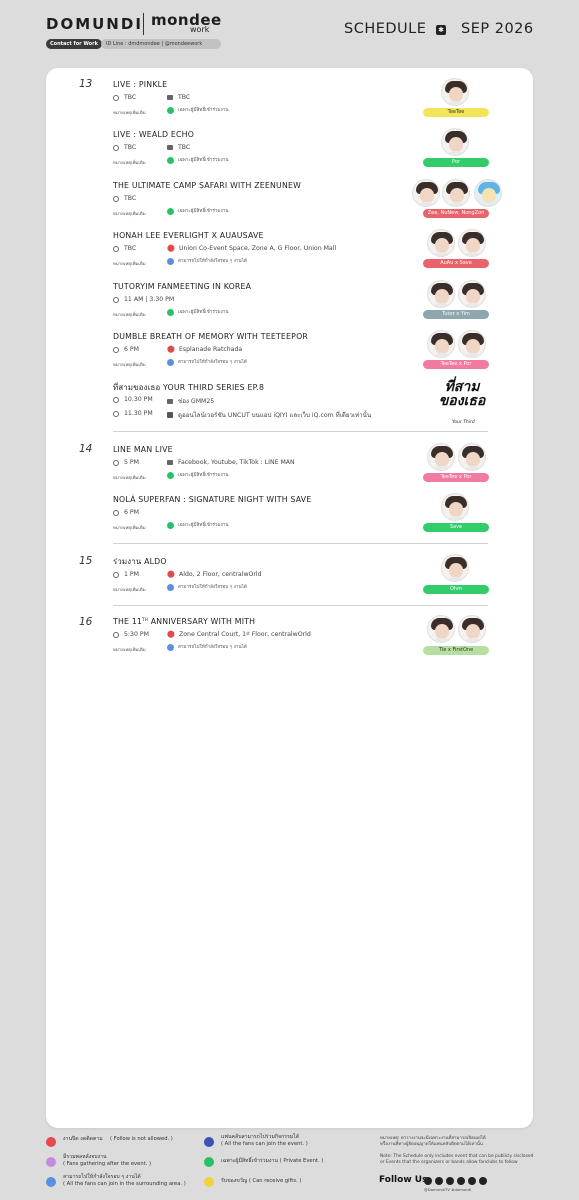  Describe the element at coordinates (182, 286) in the screenshot. I see `event-title: TUTORYIM FANMEETING IN KOREA` at that location.